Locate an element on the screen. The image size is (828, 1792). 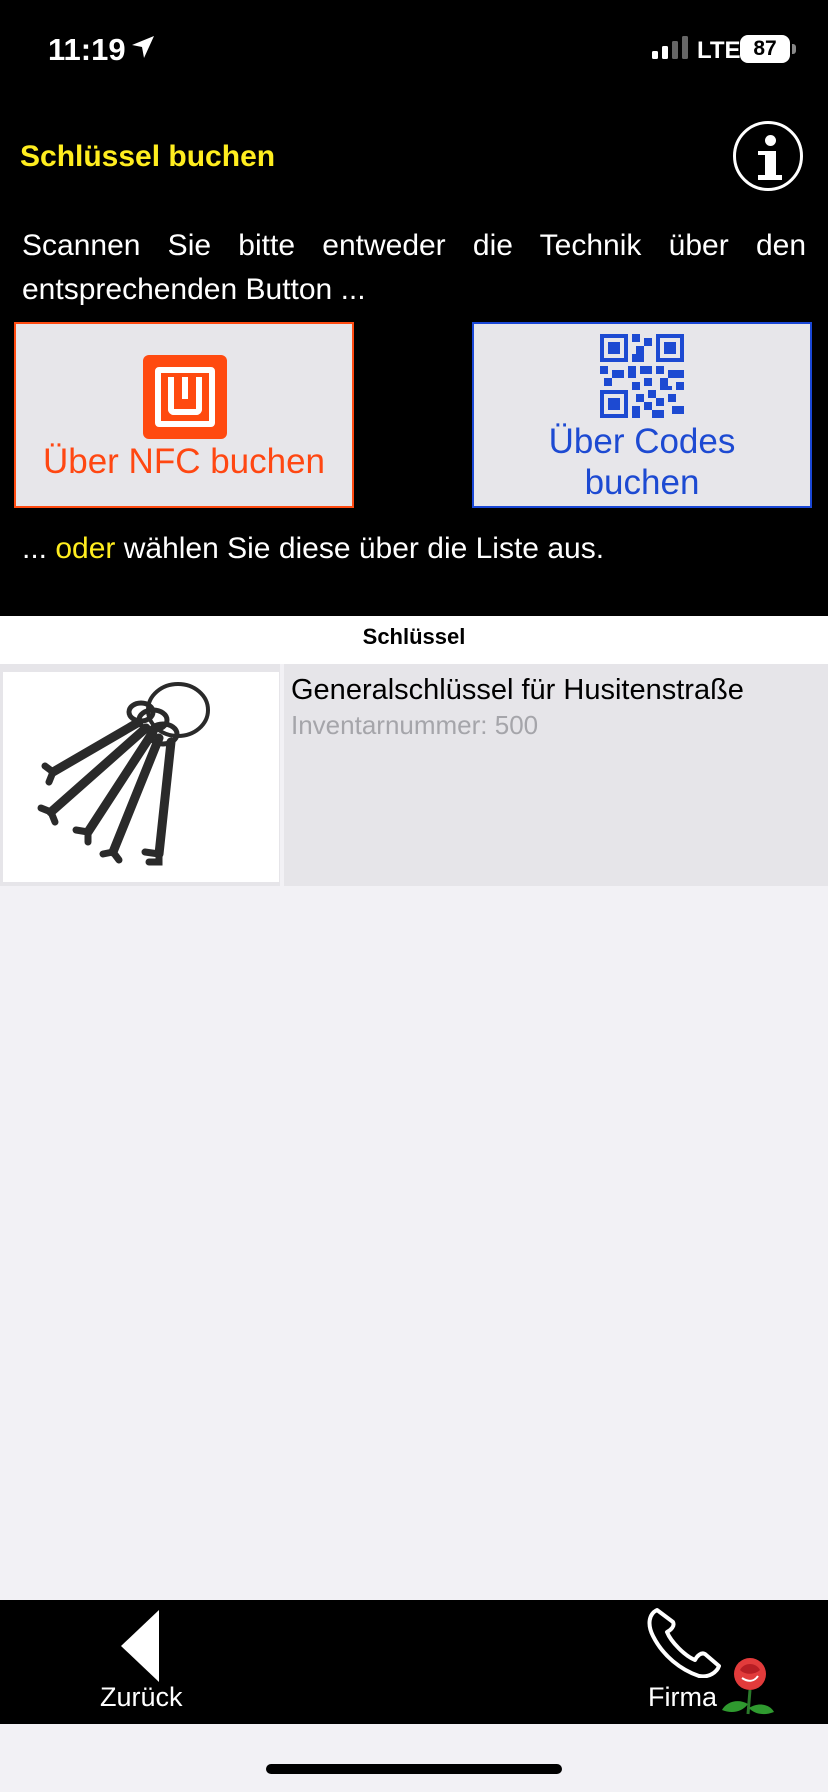
qr-code-icon is located at coordinates (642, 376).